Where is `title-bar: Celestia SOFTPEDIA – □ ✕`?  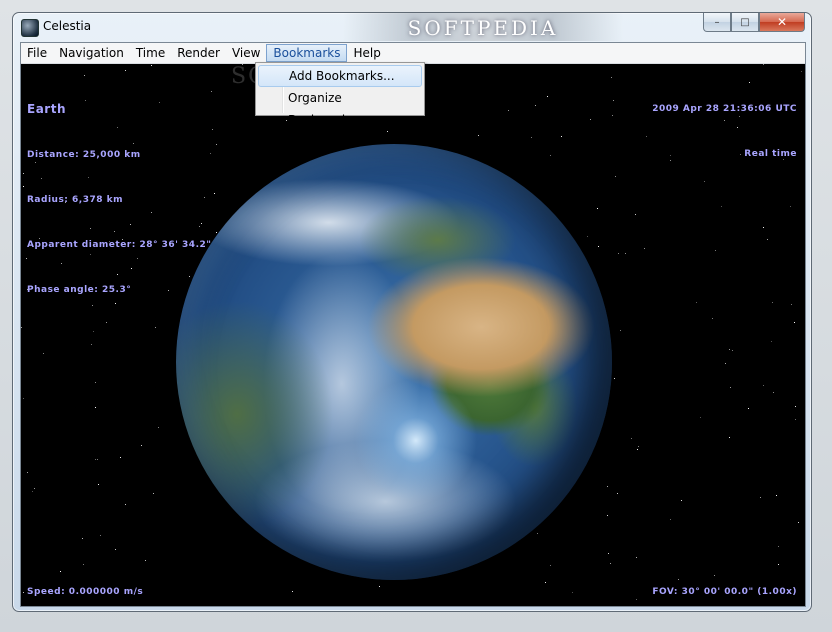
title-bar: Celestia SOFTPEDIA – □ ✕ is located at coordinates (412, 27).